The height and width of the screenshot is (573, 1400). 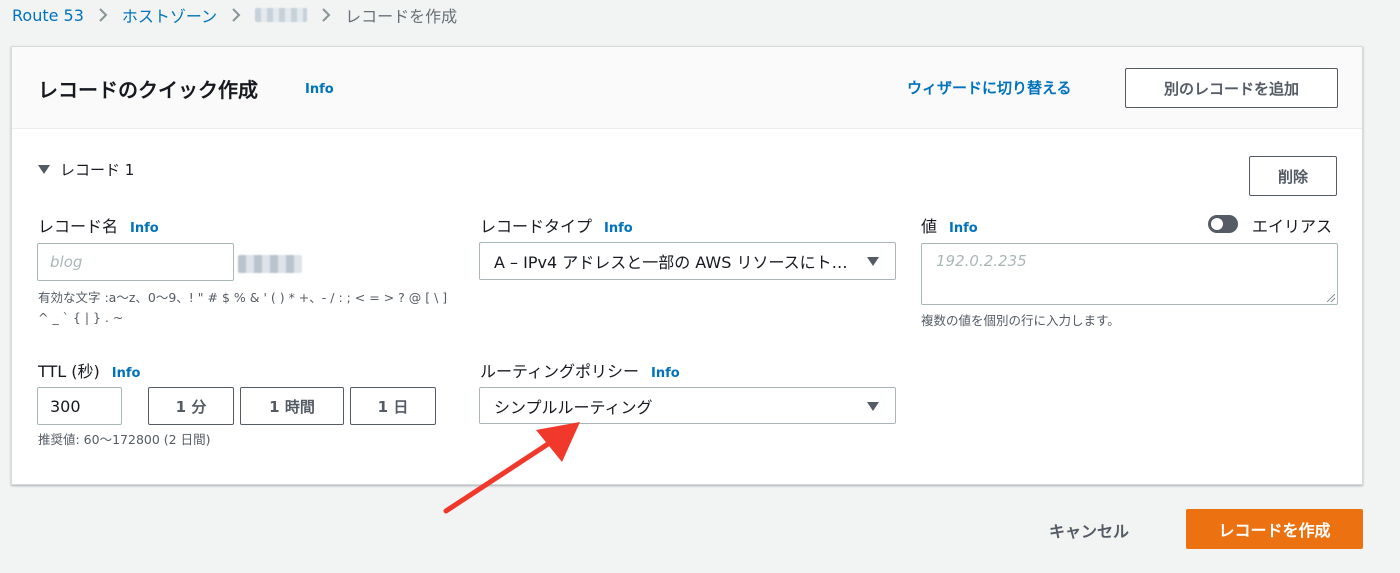 What do you see at coordinates (78, 226) in the screenshot?
I see `record-name-label-text: レコード名` at bounding box center [78, 226].